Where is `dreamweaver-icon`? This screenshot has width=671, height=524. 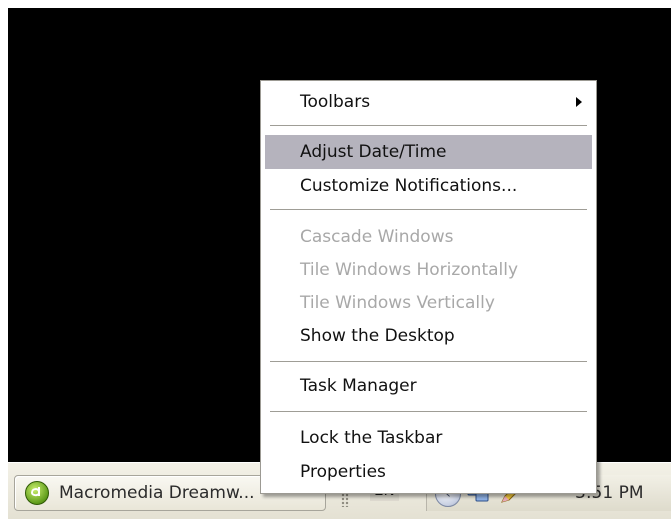
dreamweaver-icon is located at coordinates (37, 493).